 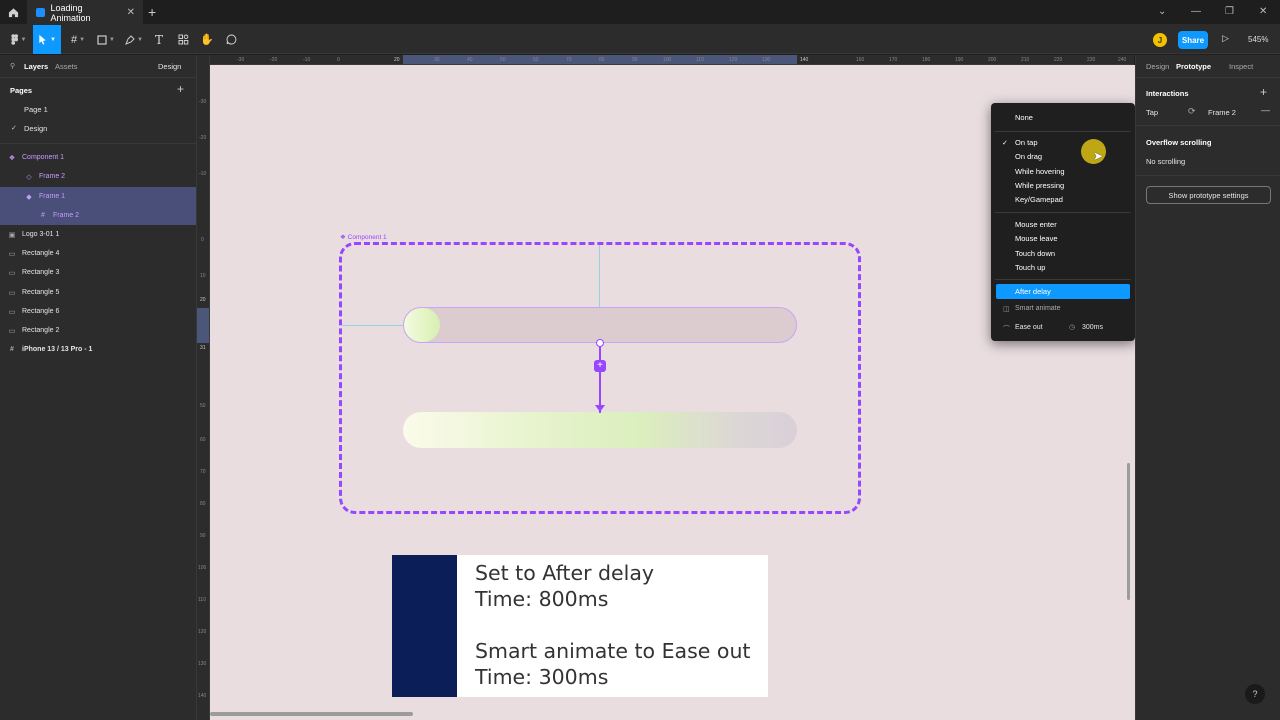 I want to click on ruler-tick: 0, so click(x=202, y=240).